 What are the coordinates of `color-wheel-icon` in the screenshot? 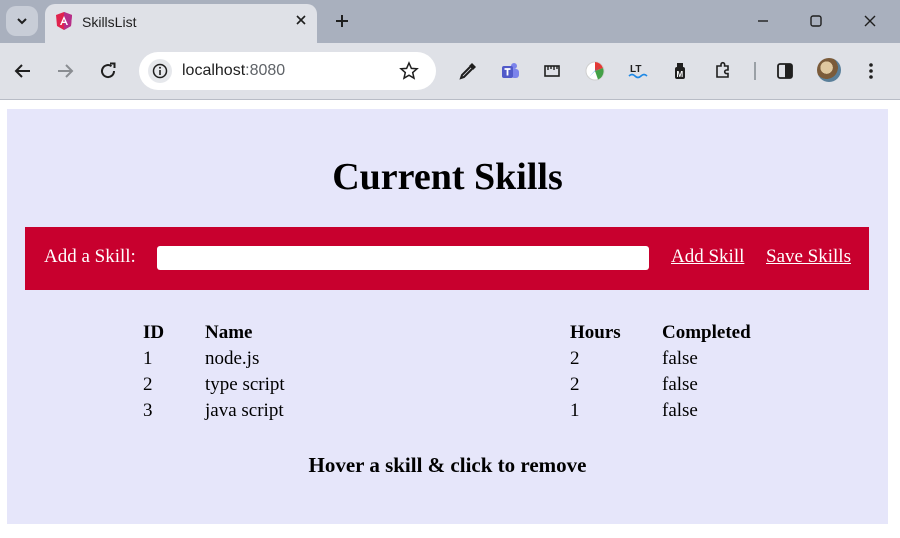 It's located at (595, 71).